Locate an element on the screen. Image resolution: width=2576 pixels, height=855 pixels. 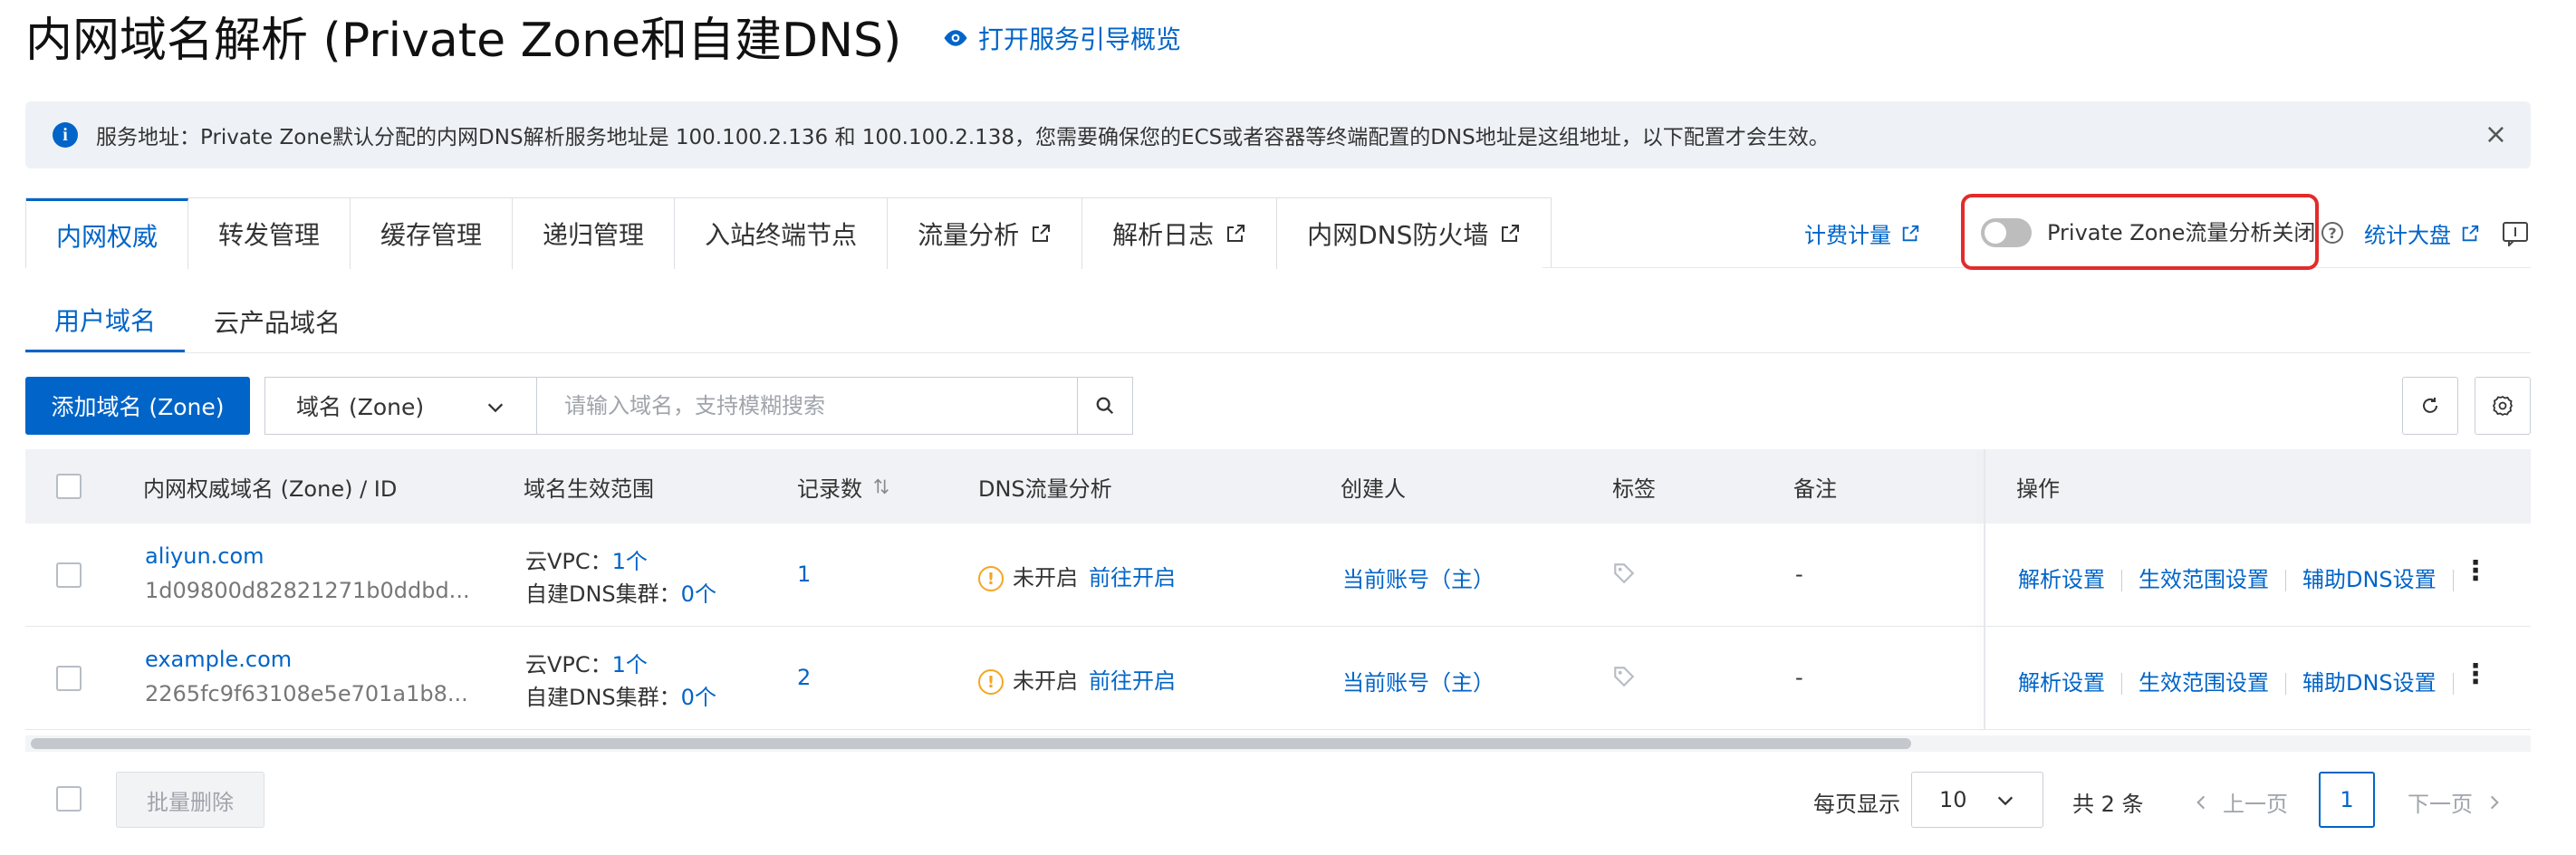
main-tab-0: 内网权威 is located at coordinates (107, 233).